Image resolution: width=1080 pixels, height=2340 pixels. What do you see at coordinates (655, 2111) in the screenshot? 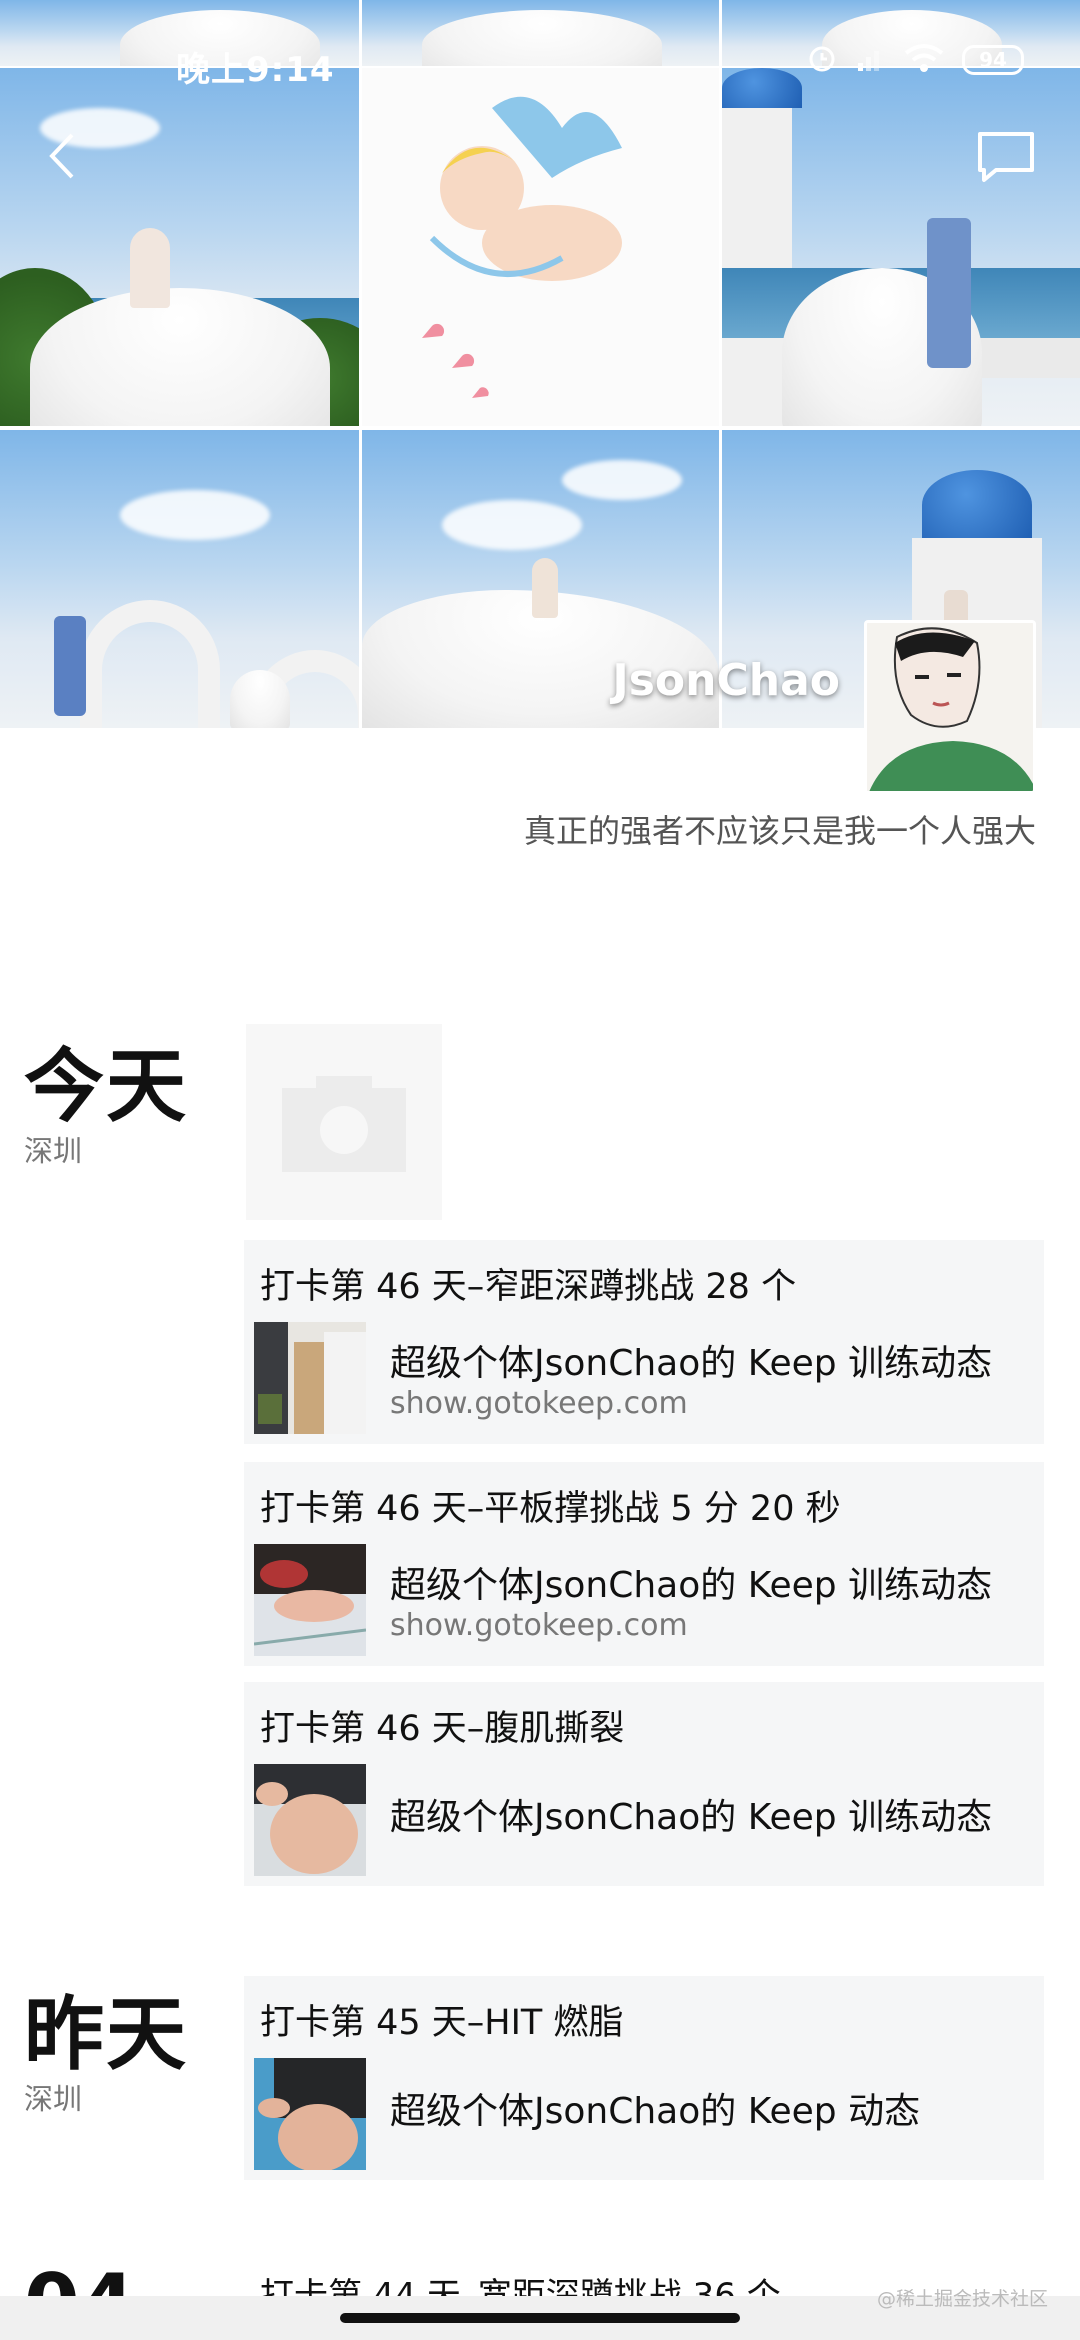
I see `link-title: 超级个体JsonChao的 Keep 动态` at bounding box center [655, 2111].